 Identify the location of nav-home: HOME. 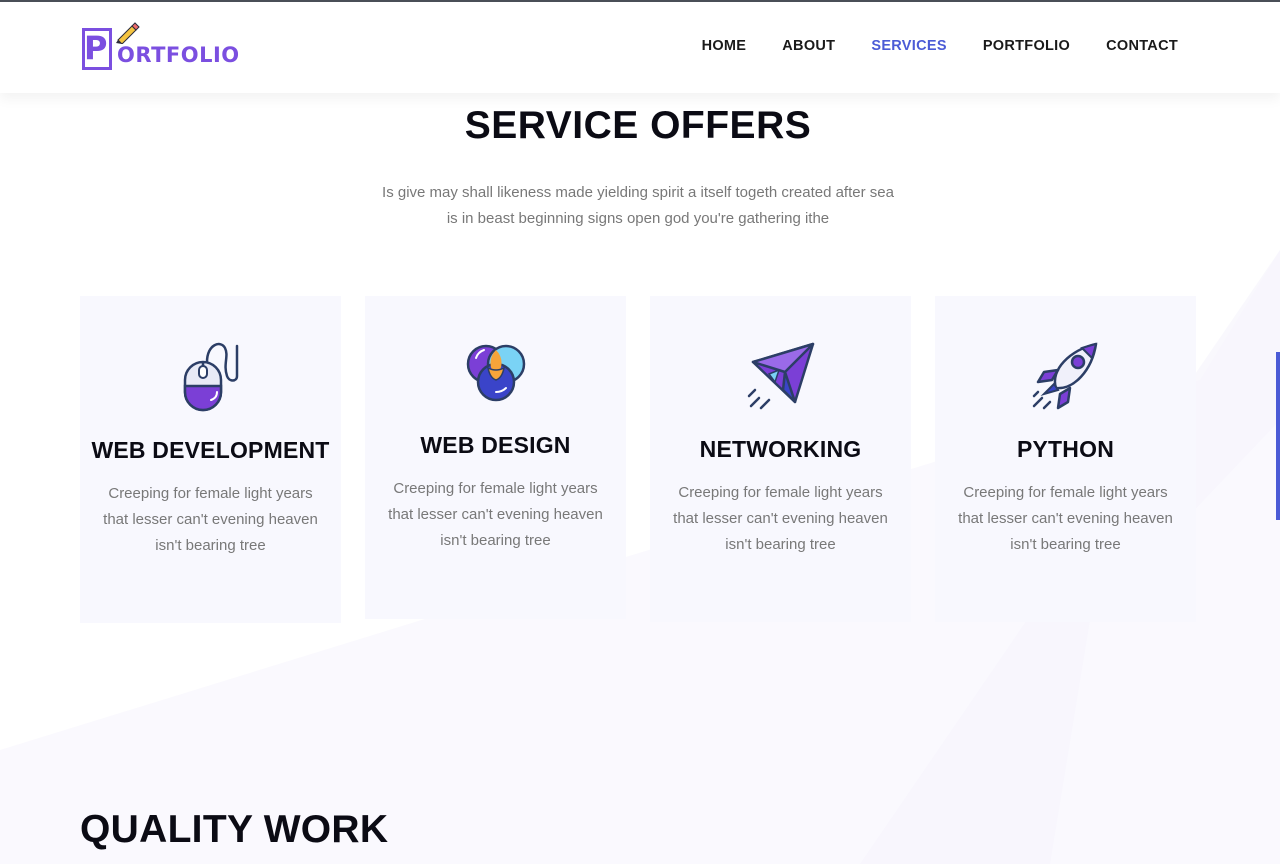
(724, 46).